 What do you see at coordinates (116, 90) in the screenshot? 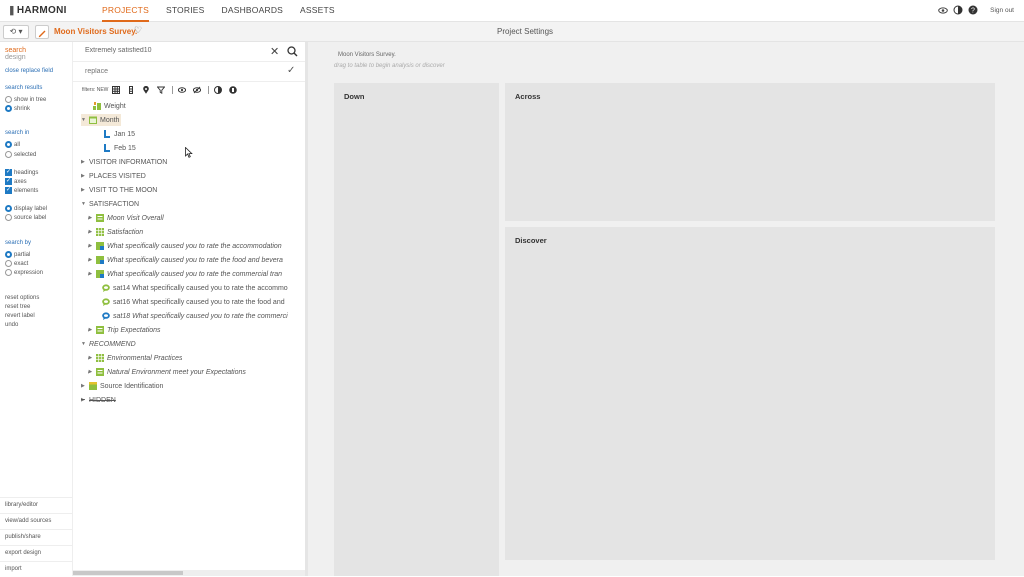
I see `grid-filter-icon` at bounding box center [116, 90].